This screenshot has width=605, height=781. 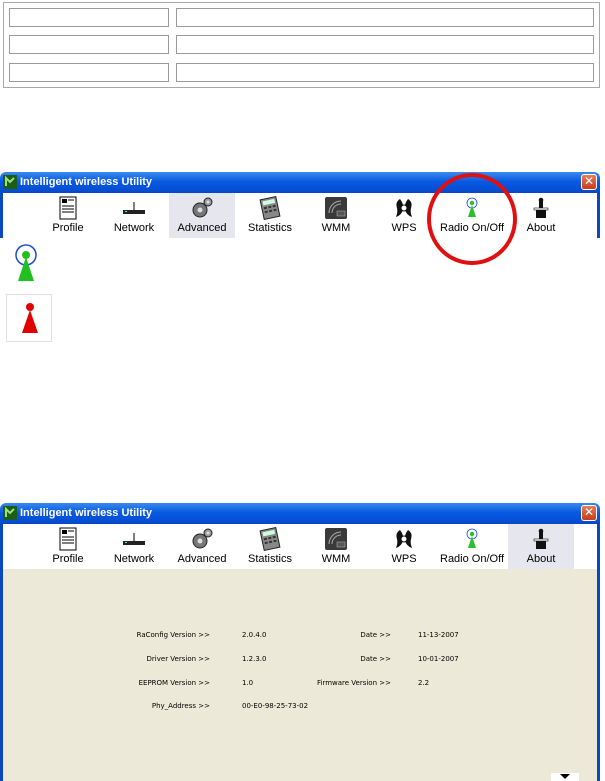 I want to click on scroll-down-arrow-icon, so click(x=565, y=777).